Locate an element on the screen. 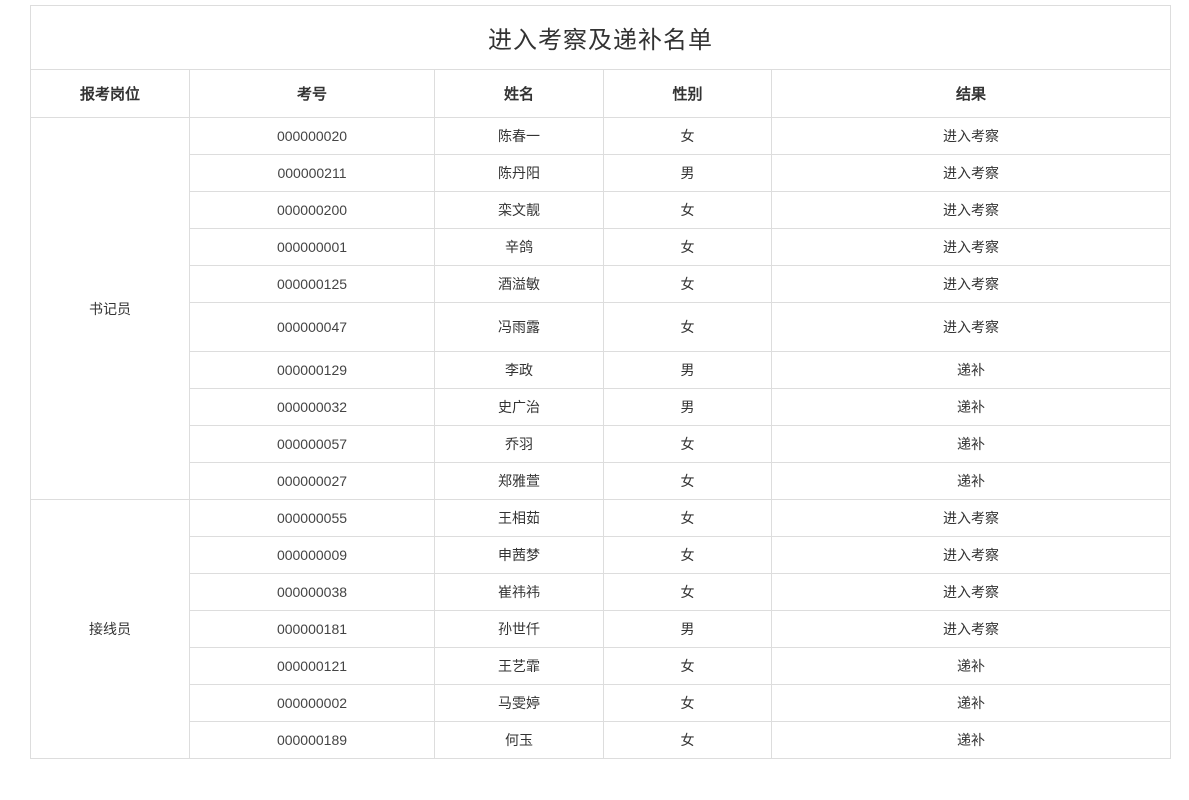  table-row: 000000125 酒溢敏 女 进入考察 is located at coordinates (601, 284).